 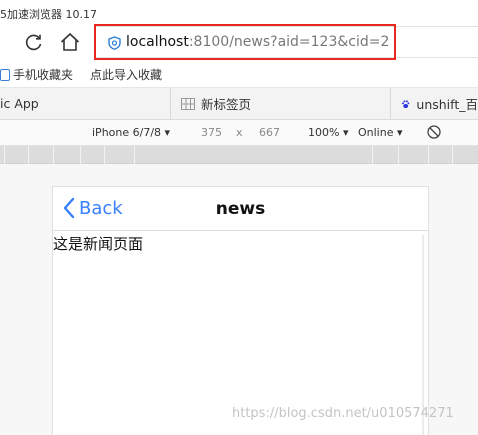 I want to click on url-highlight-box, so click(x=245, y=42).